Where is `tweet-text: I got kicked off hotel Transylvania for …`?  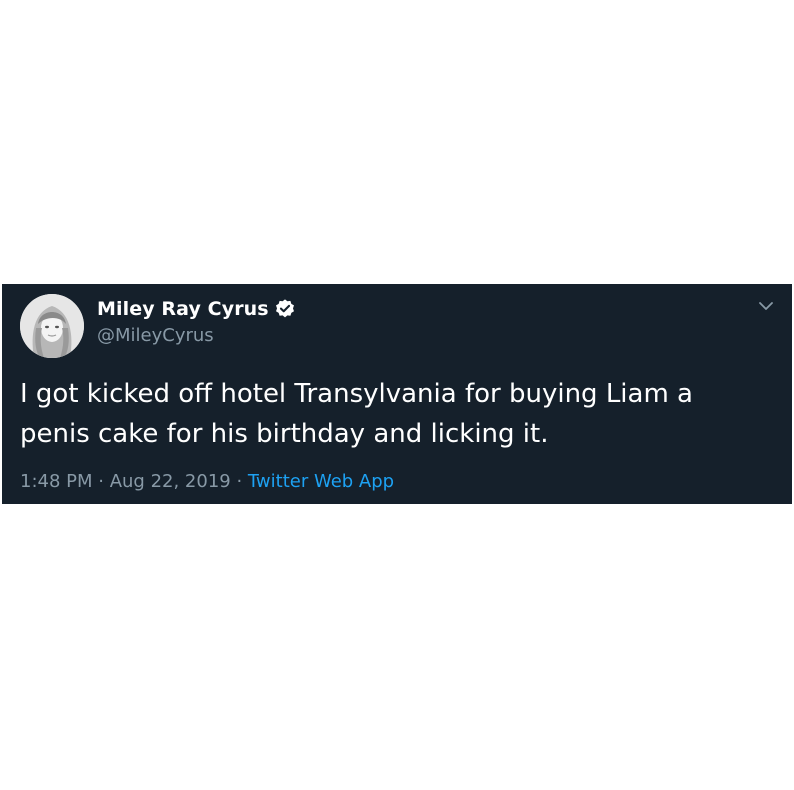
tweet-text: I got kicked off hotel Transylvania for … is located at coordinates (361, 414).